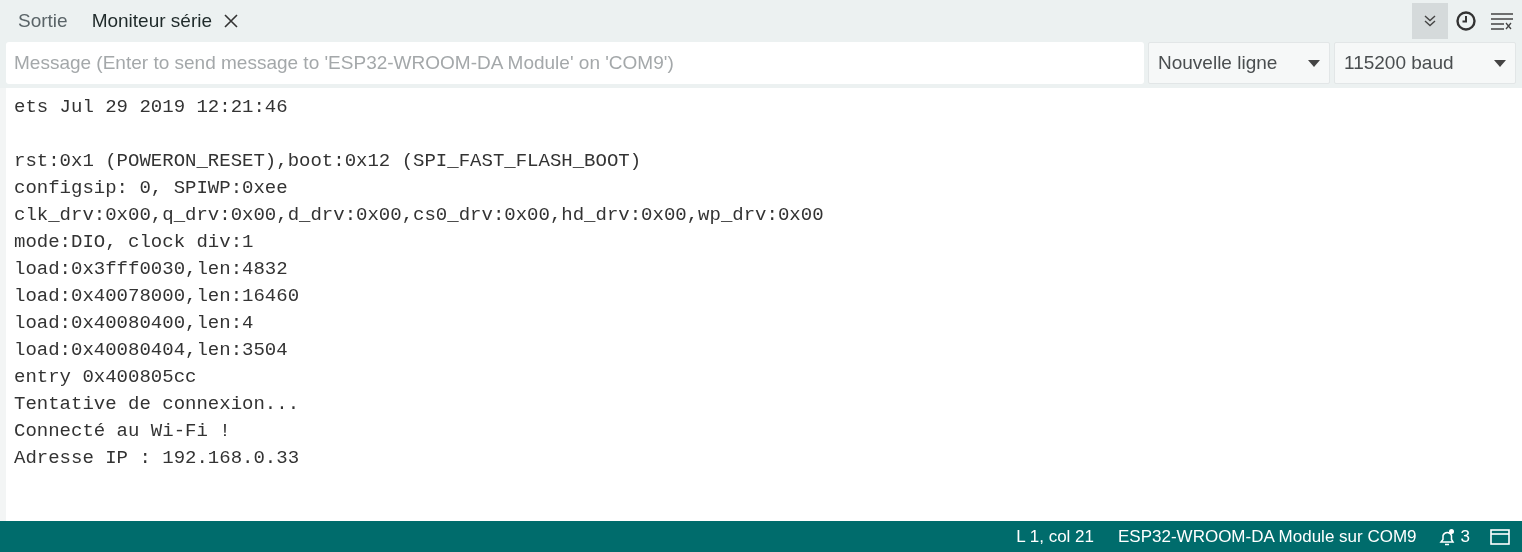  Describe the element at coordinates (231, 21) in the screenshot. I see `close-icon` at that location.